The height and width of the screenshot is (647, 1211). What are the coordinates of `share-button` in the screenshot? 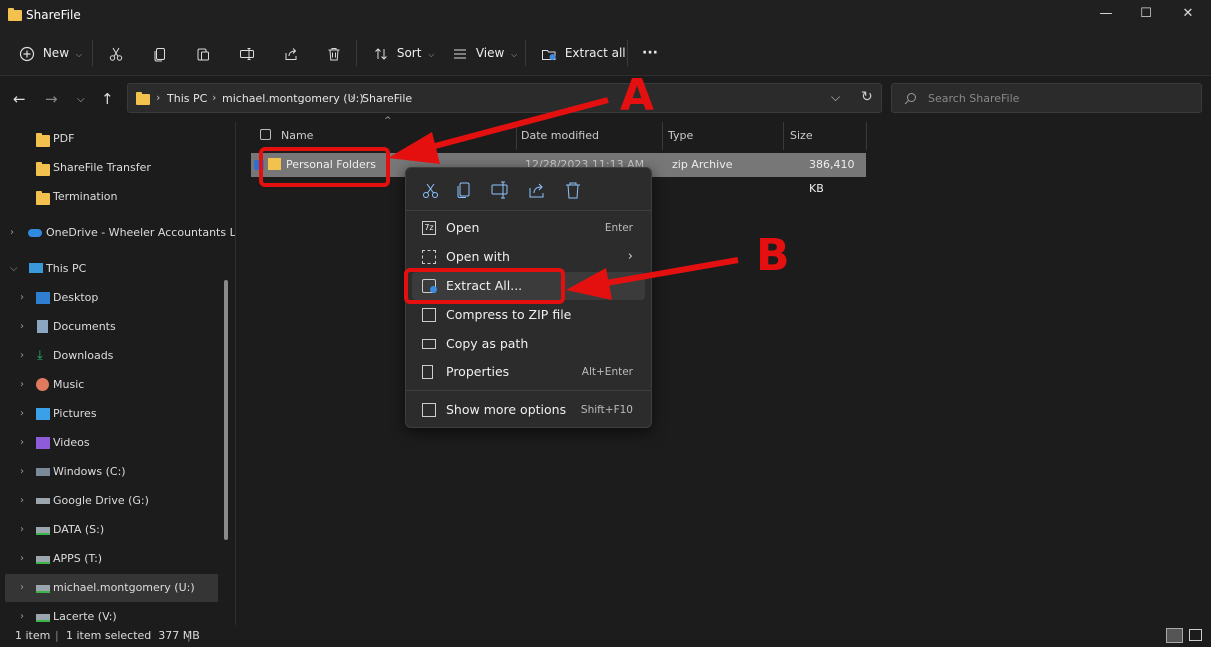 It's located at (291, 53).